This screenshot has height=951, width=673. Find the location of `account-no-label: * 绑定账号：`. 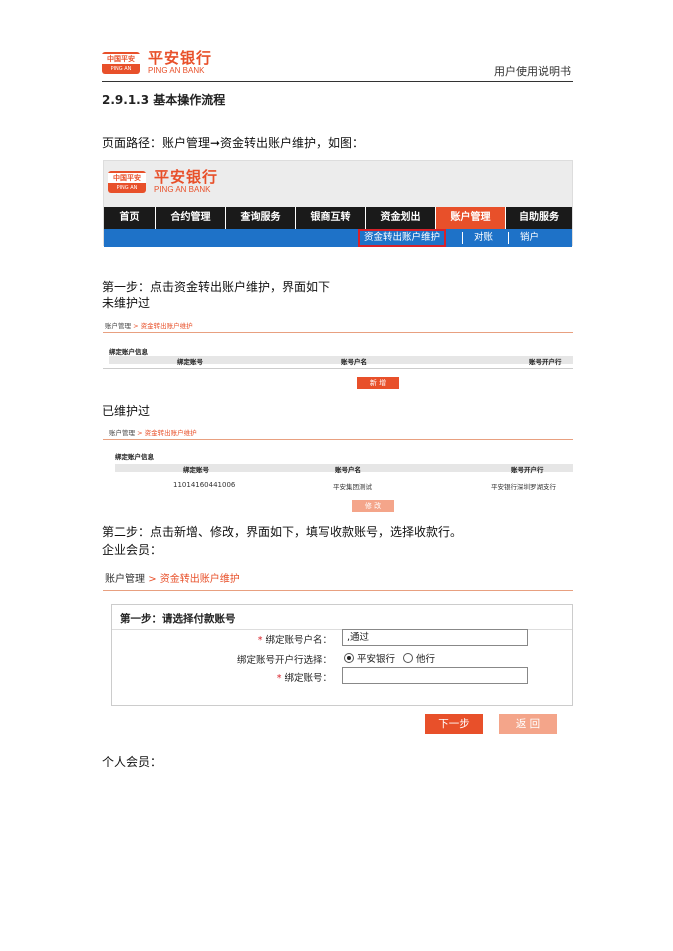

account-no-label: * 绑定账号： is located at coordinates (304, 677).